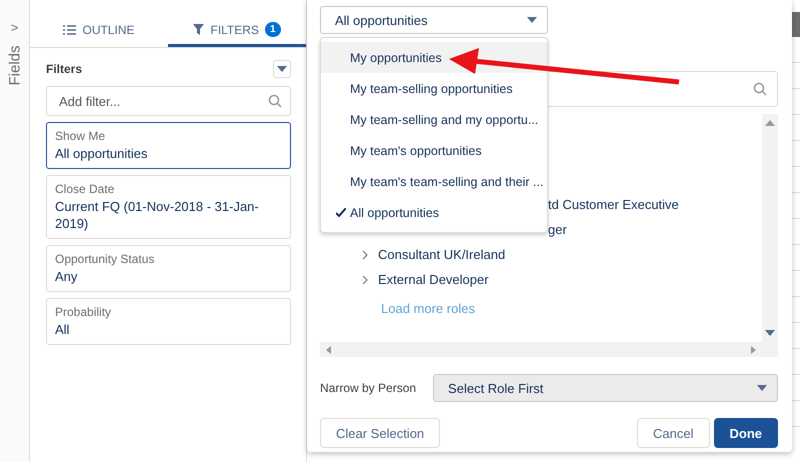  I want to click on filter-card: Show Me All opportunities, so click(168, 145).